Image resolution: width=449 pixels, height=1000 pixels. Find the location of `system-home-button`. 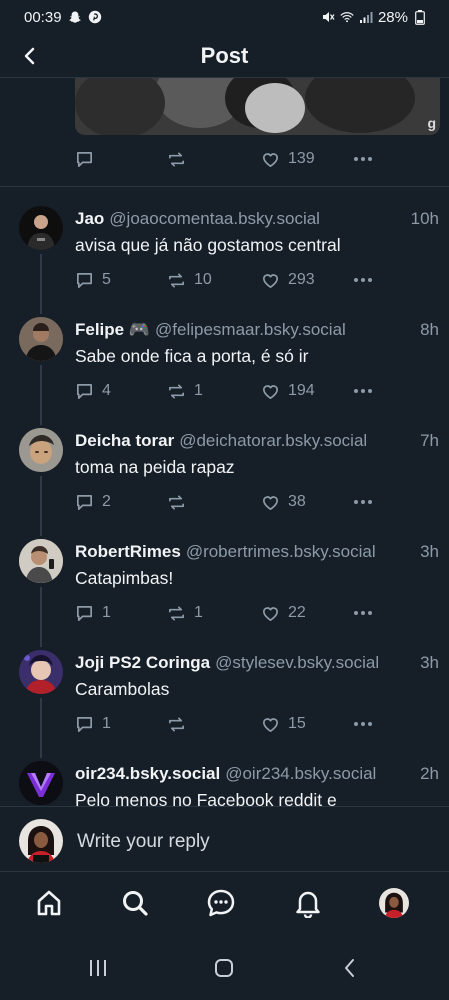

system-home-button is located at coordinates (224, 968).